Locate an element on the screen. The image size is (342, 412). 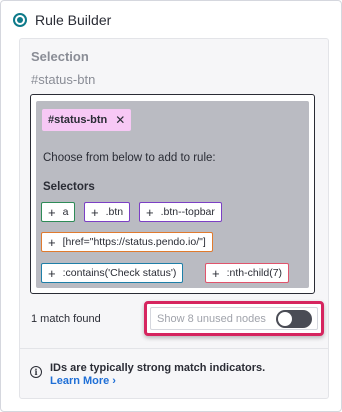
chevron-right-icon: › is located at coordinates (114, 381).